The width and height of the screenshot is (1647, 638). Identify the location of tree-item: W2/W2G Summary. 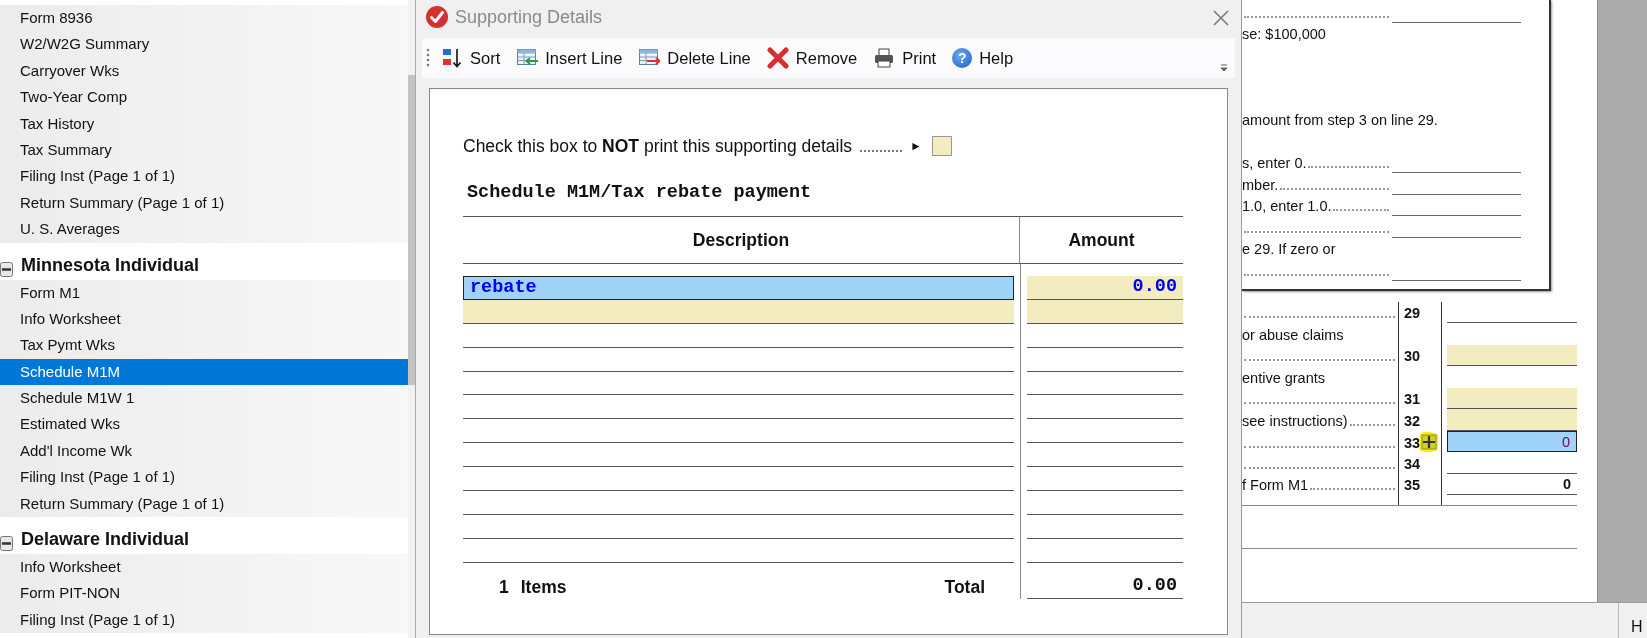
(204, 44).